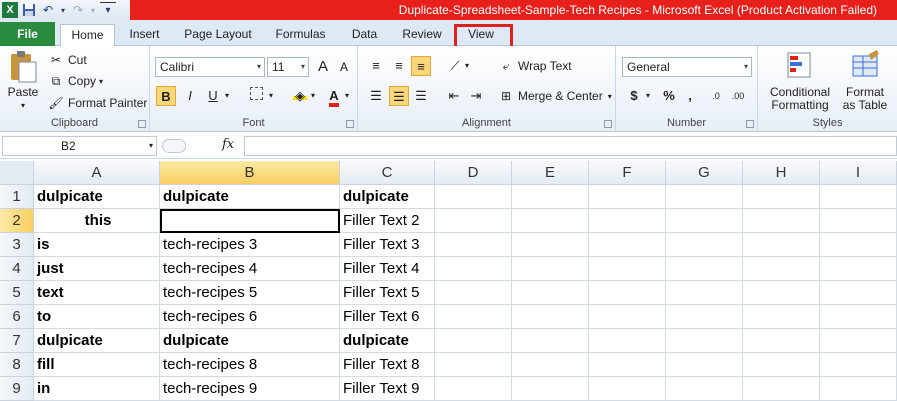 The width and height of the screenshot is (897, 401). I want to click on cell-i7, so click(858, 341).